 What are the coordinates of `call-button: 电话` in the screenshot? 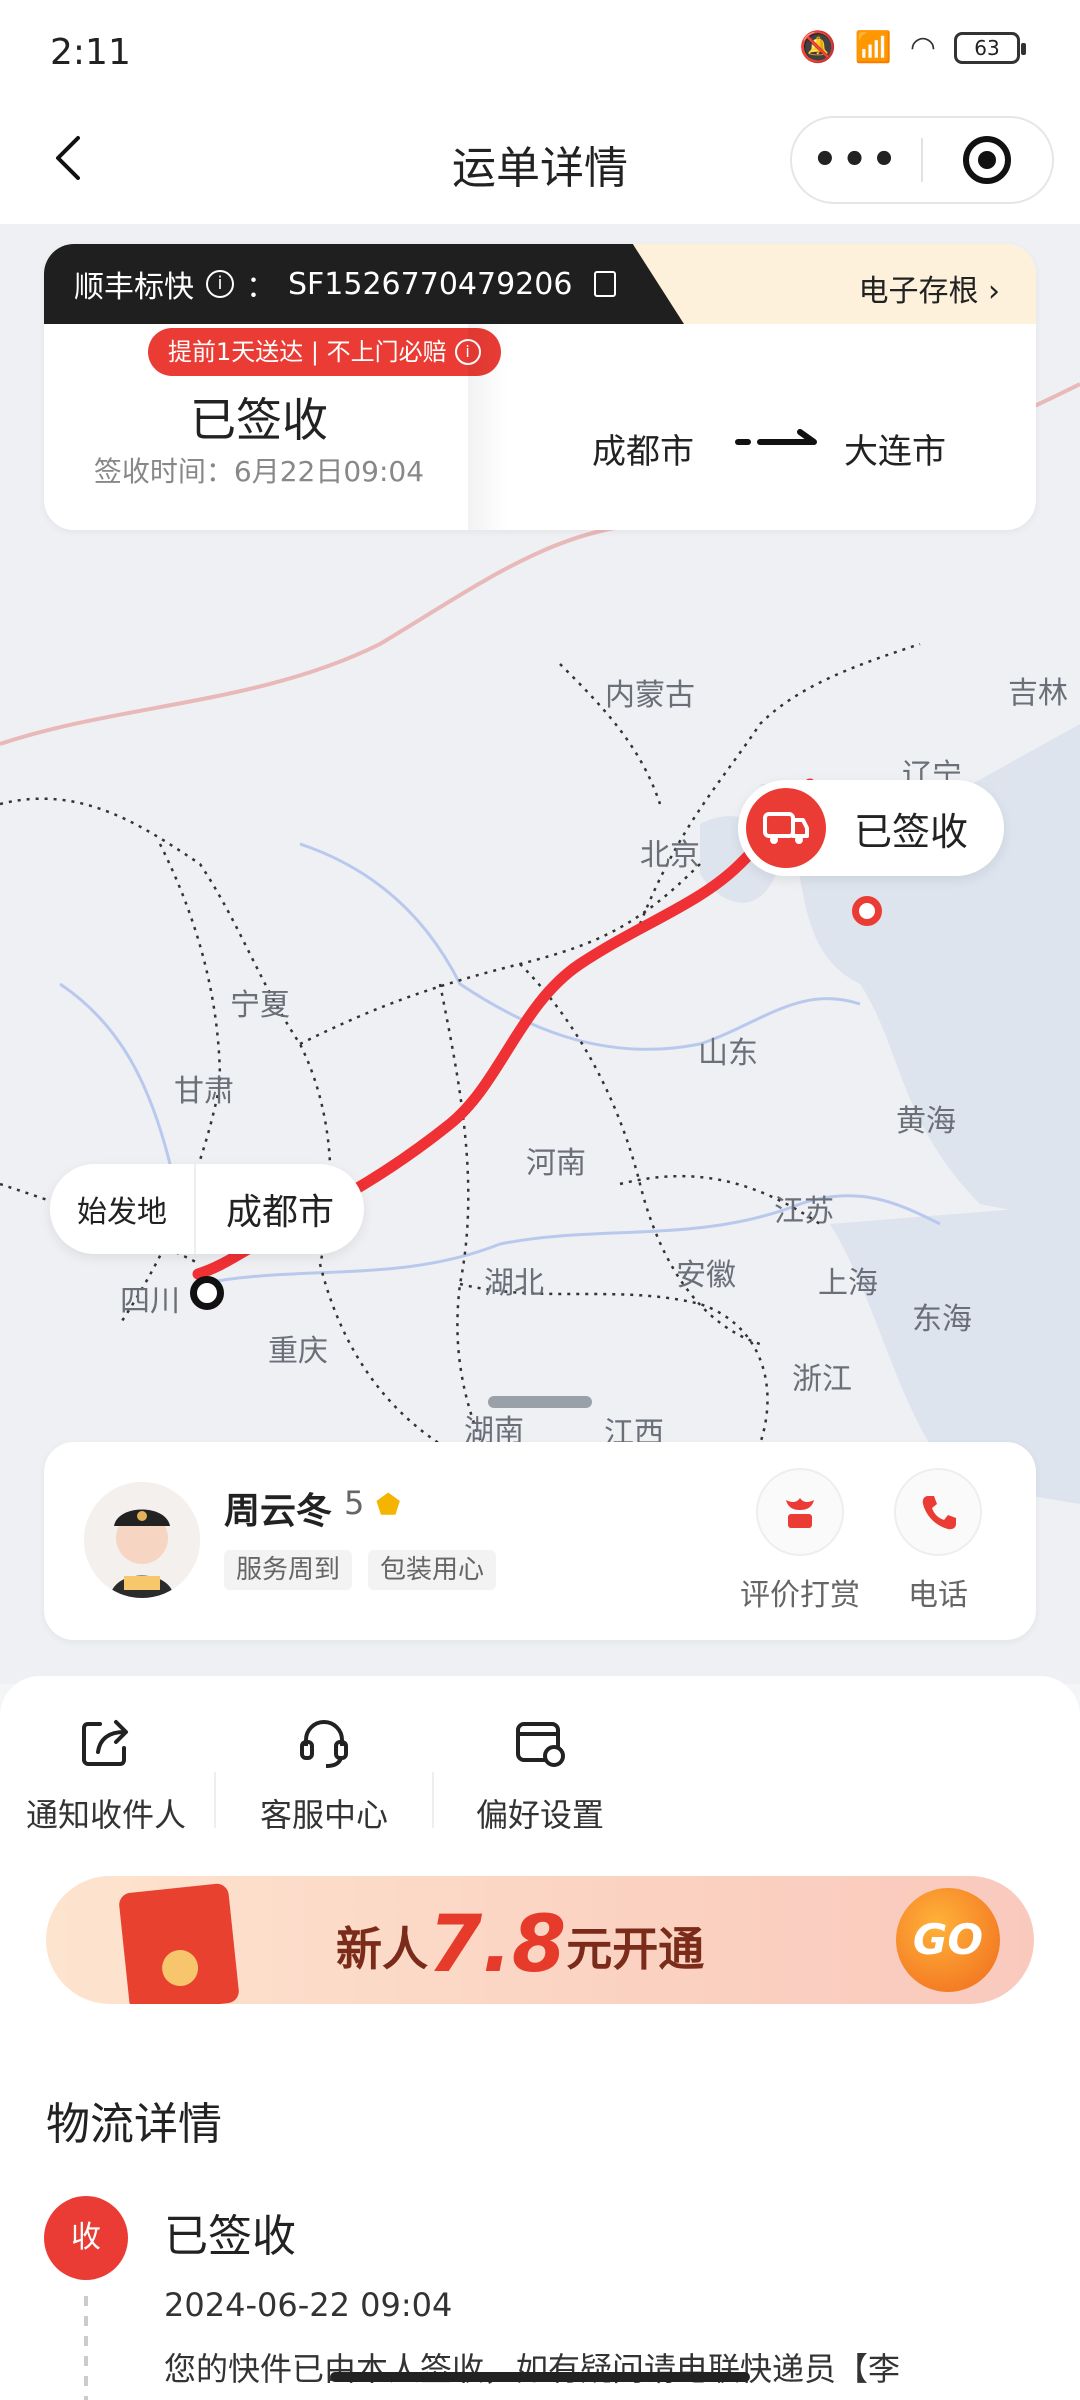 It's located at (938, 1541).